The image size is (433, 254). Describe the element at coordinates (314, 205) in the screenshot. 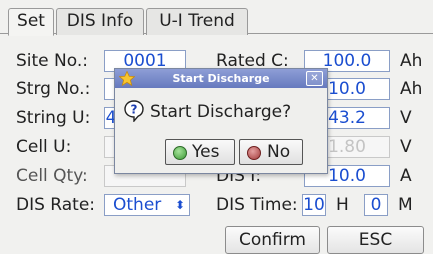

I see `dis-time-hours-field: 10` at that location.